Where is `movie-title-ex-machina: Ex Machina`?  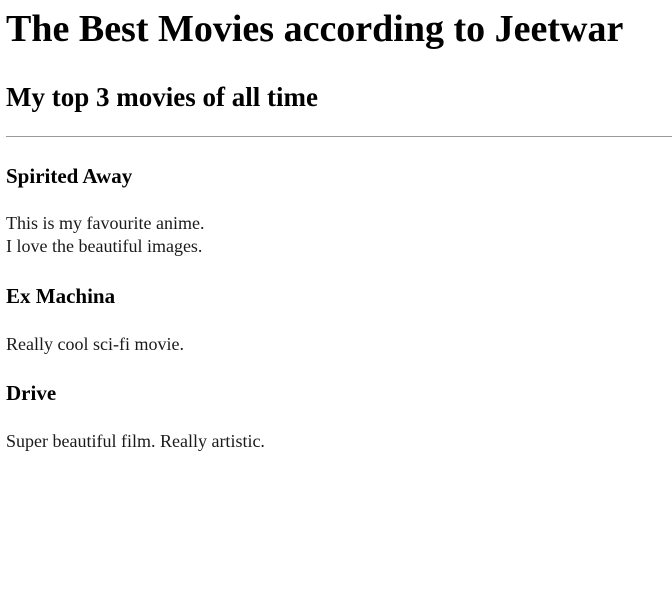 movie-title-ex-machina: Ex Machina is located at coordinates (61, 296).